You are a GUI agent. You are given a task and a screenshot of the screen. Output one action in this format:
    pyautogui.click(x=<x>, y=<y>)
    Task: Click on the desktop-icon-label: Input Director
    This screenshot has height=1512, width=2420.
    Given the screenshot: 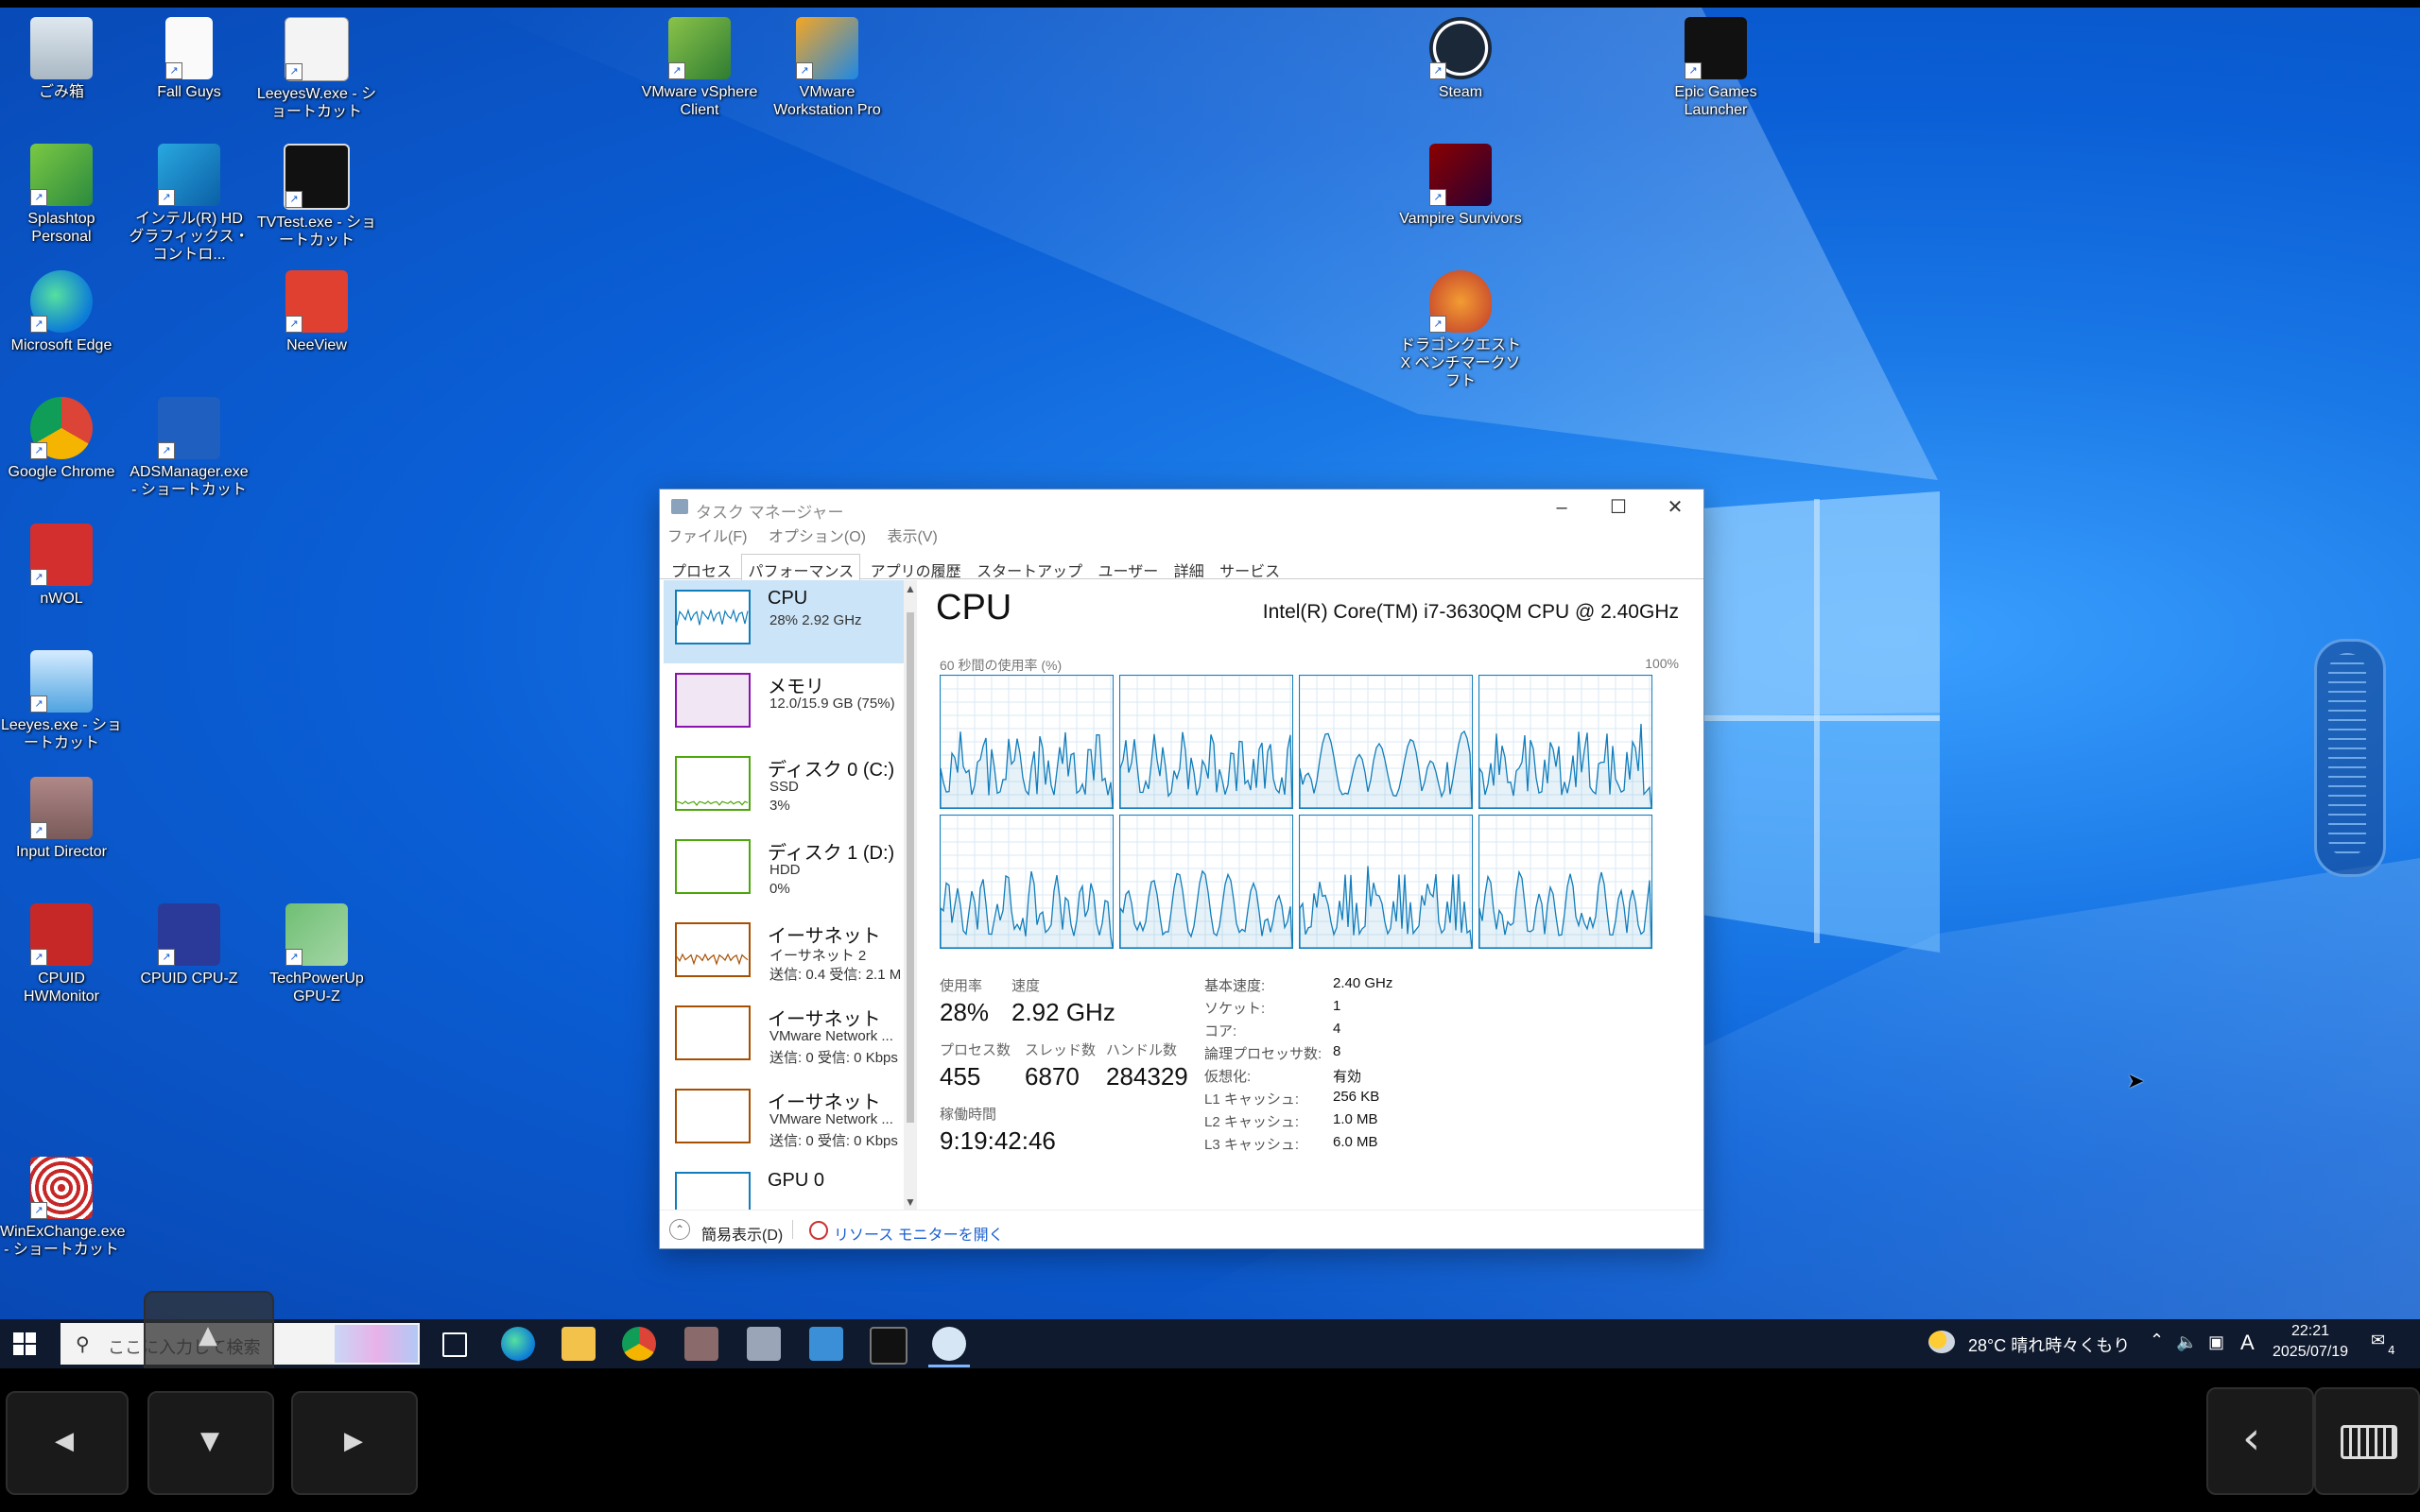 What is the action you would take?
    pyautogui.click(x=61, y=852)
    